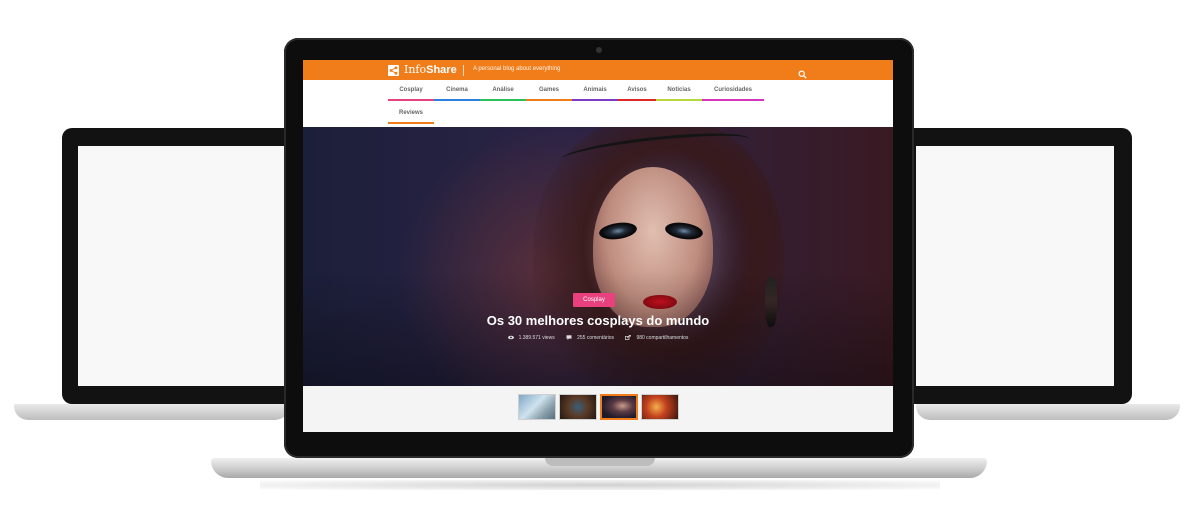  Describe the element at coordinates (660, 407) in the screenshot. I see `thumbnail-fire-scene` at that location.